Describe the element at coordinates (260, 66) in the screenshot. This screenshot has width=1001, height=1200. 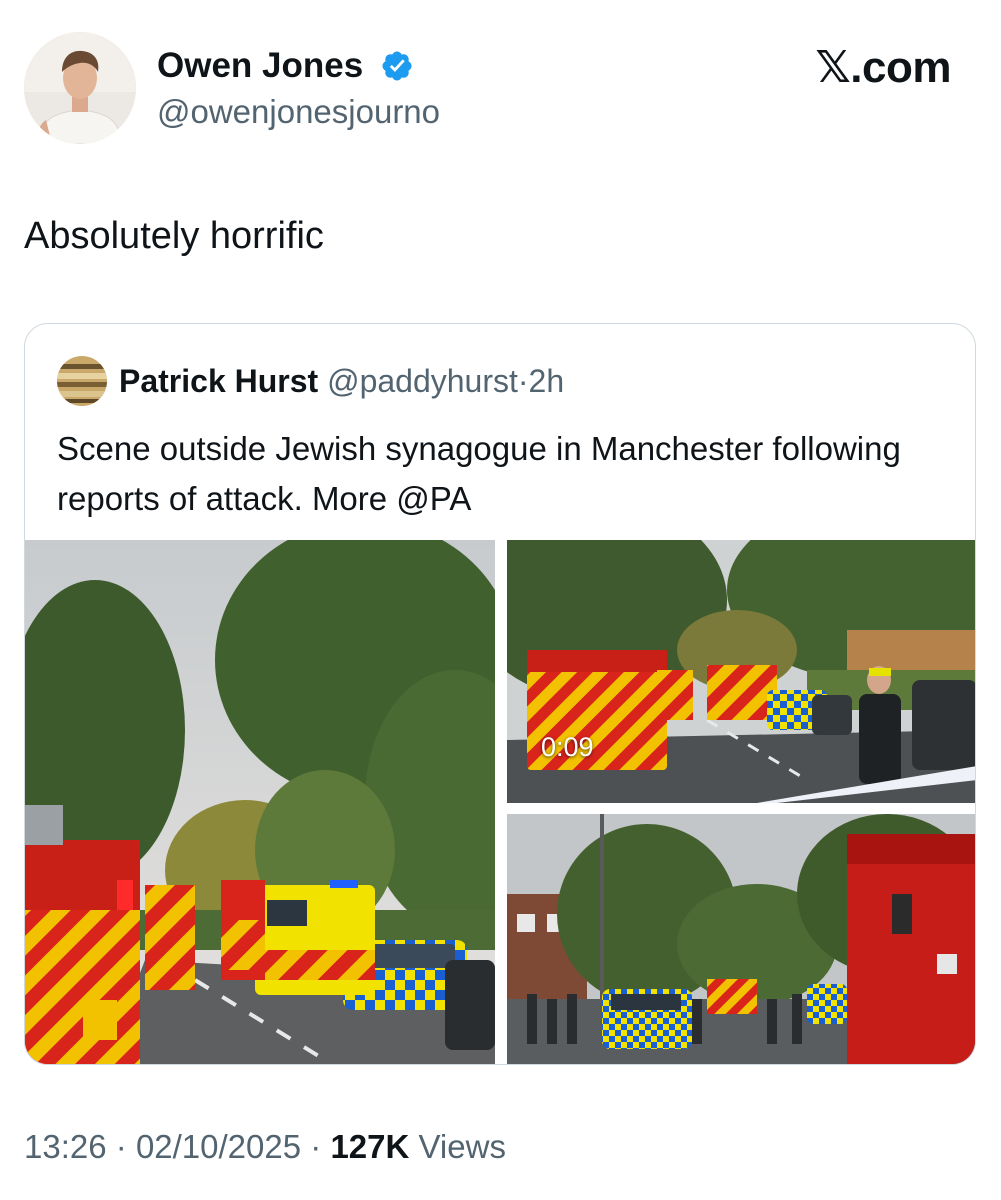
I see `author-display-name: Owen Jones` at that location.